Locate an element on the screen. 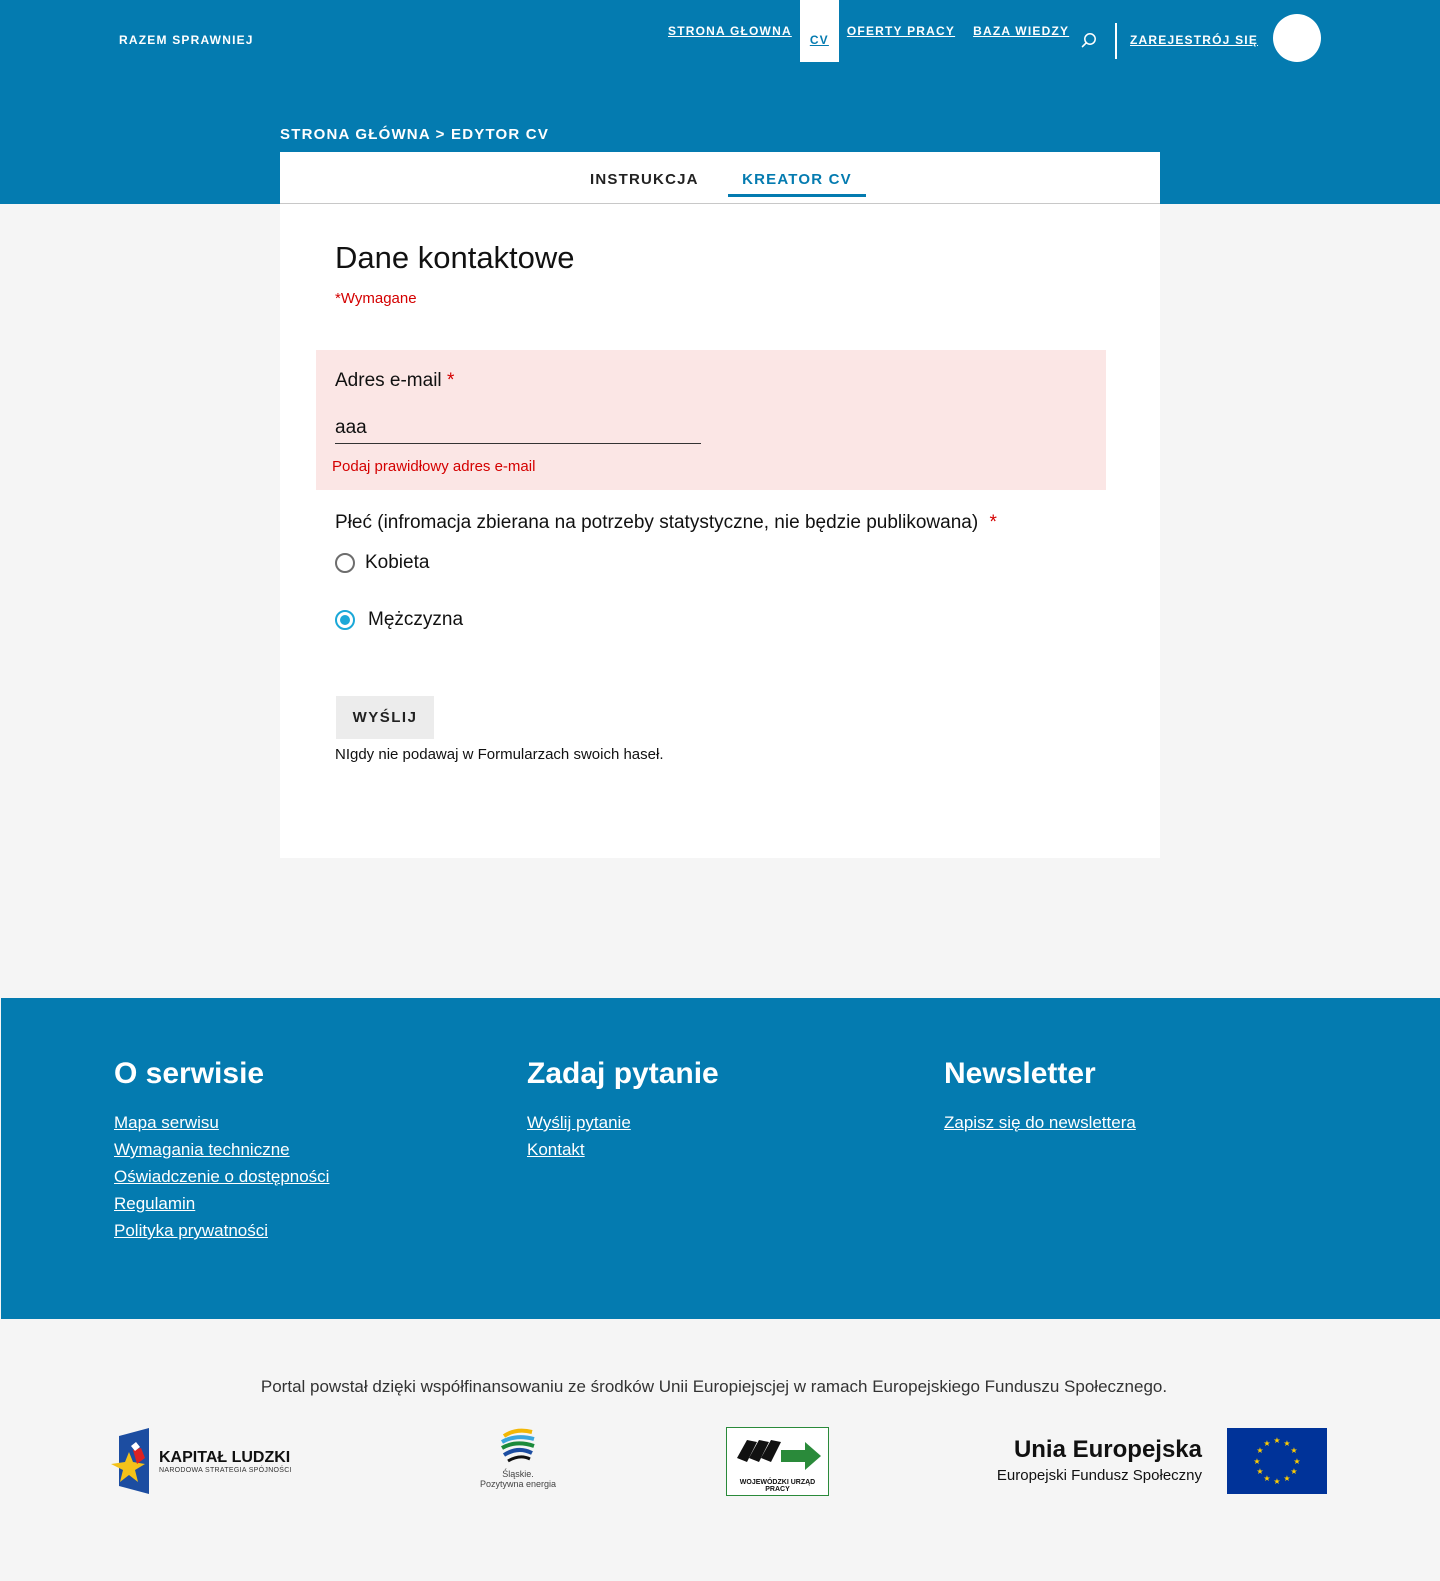  eu-title: Unia Europejska is located at coordinates (1107, 1449).